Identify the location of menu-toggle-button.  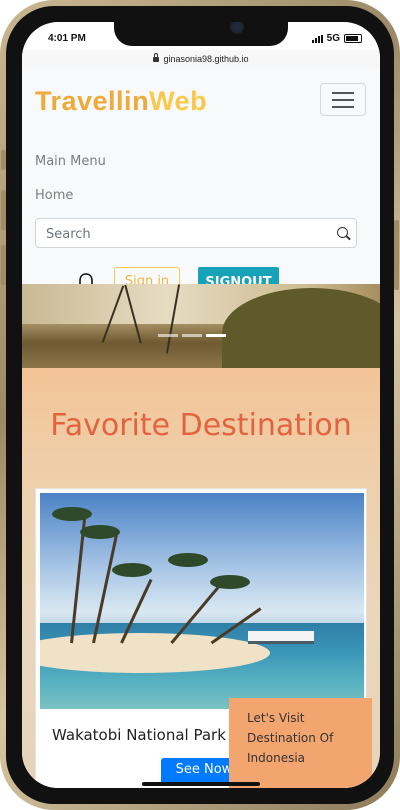
(343, 99).